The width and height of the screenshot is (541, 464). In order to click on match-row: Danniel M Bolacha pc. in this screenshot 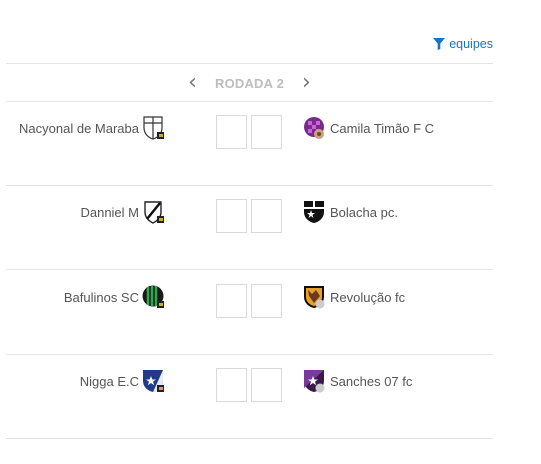, I will do `click(249, 219)`.